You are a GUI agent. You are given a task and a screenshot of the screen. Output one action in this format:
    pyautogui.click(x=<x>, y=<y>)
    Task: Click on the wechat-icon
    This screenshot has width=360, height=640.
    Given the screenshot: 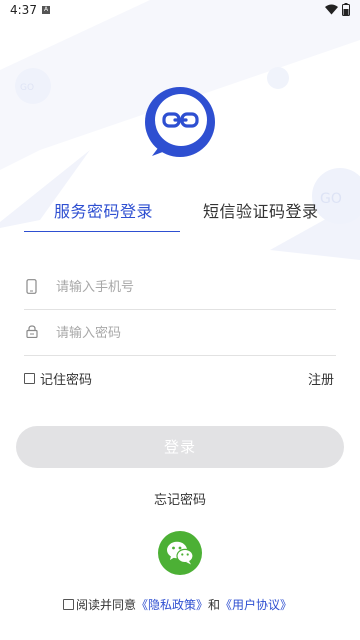 What is the action you would take?
    pyautogui.click(x=180, y=553)
    